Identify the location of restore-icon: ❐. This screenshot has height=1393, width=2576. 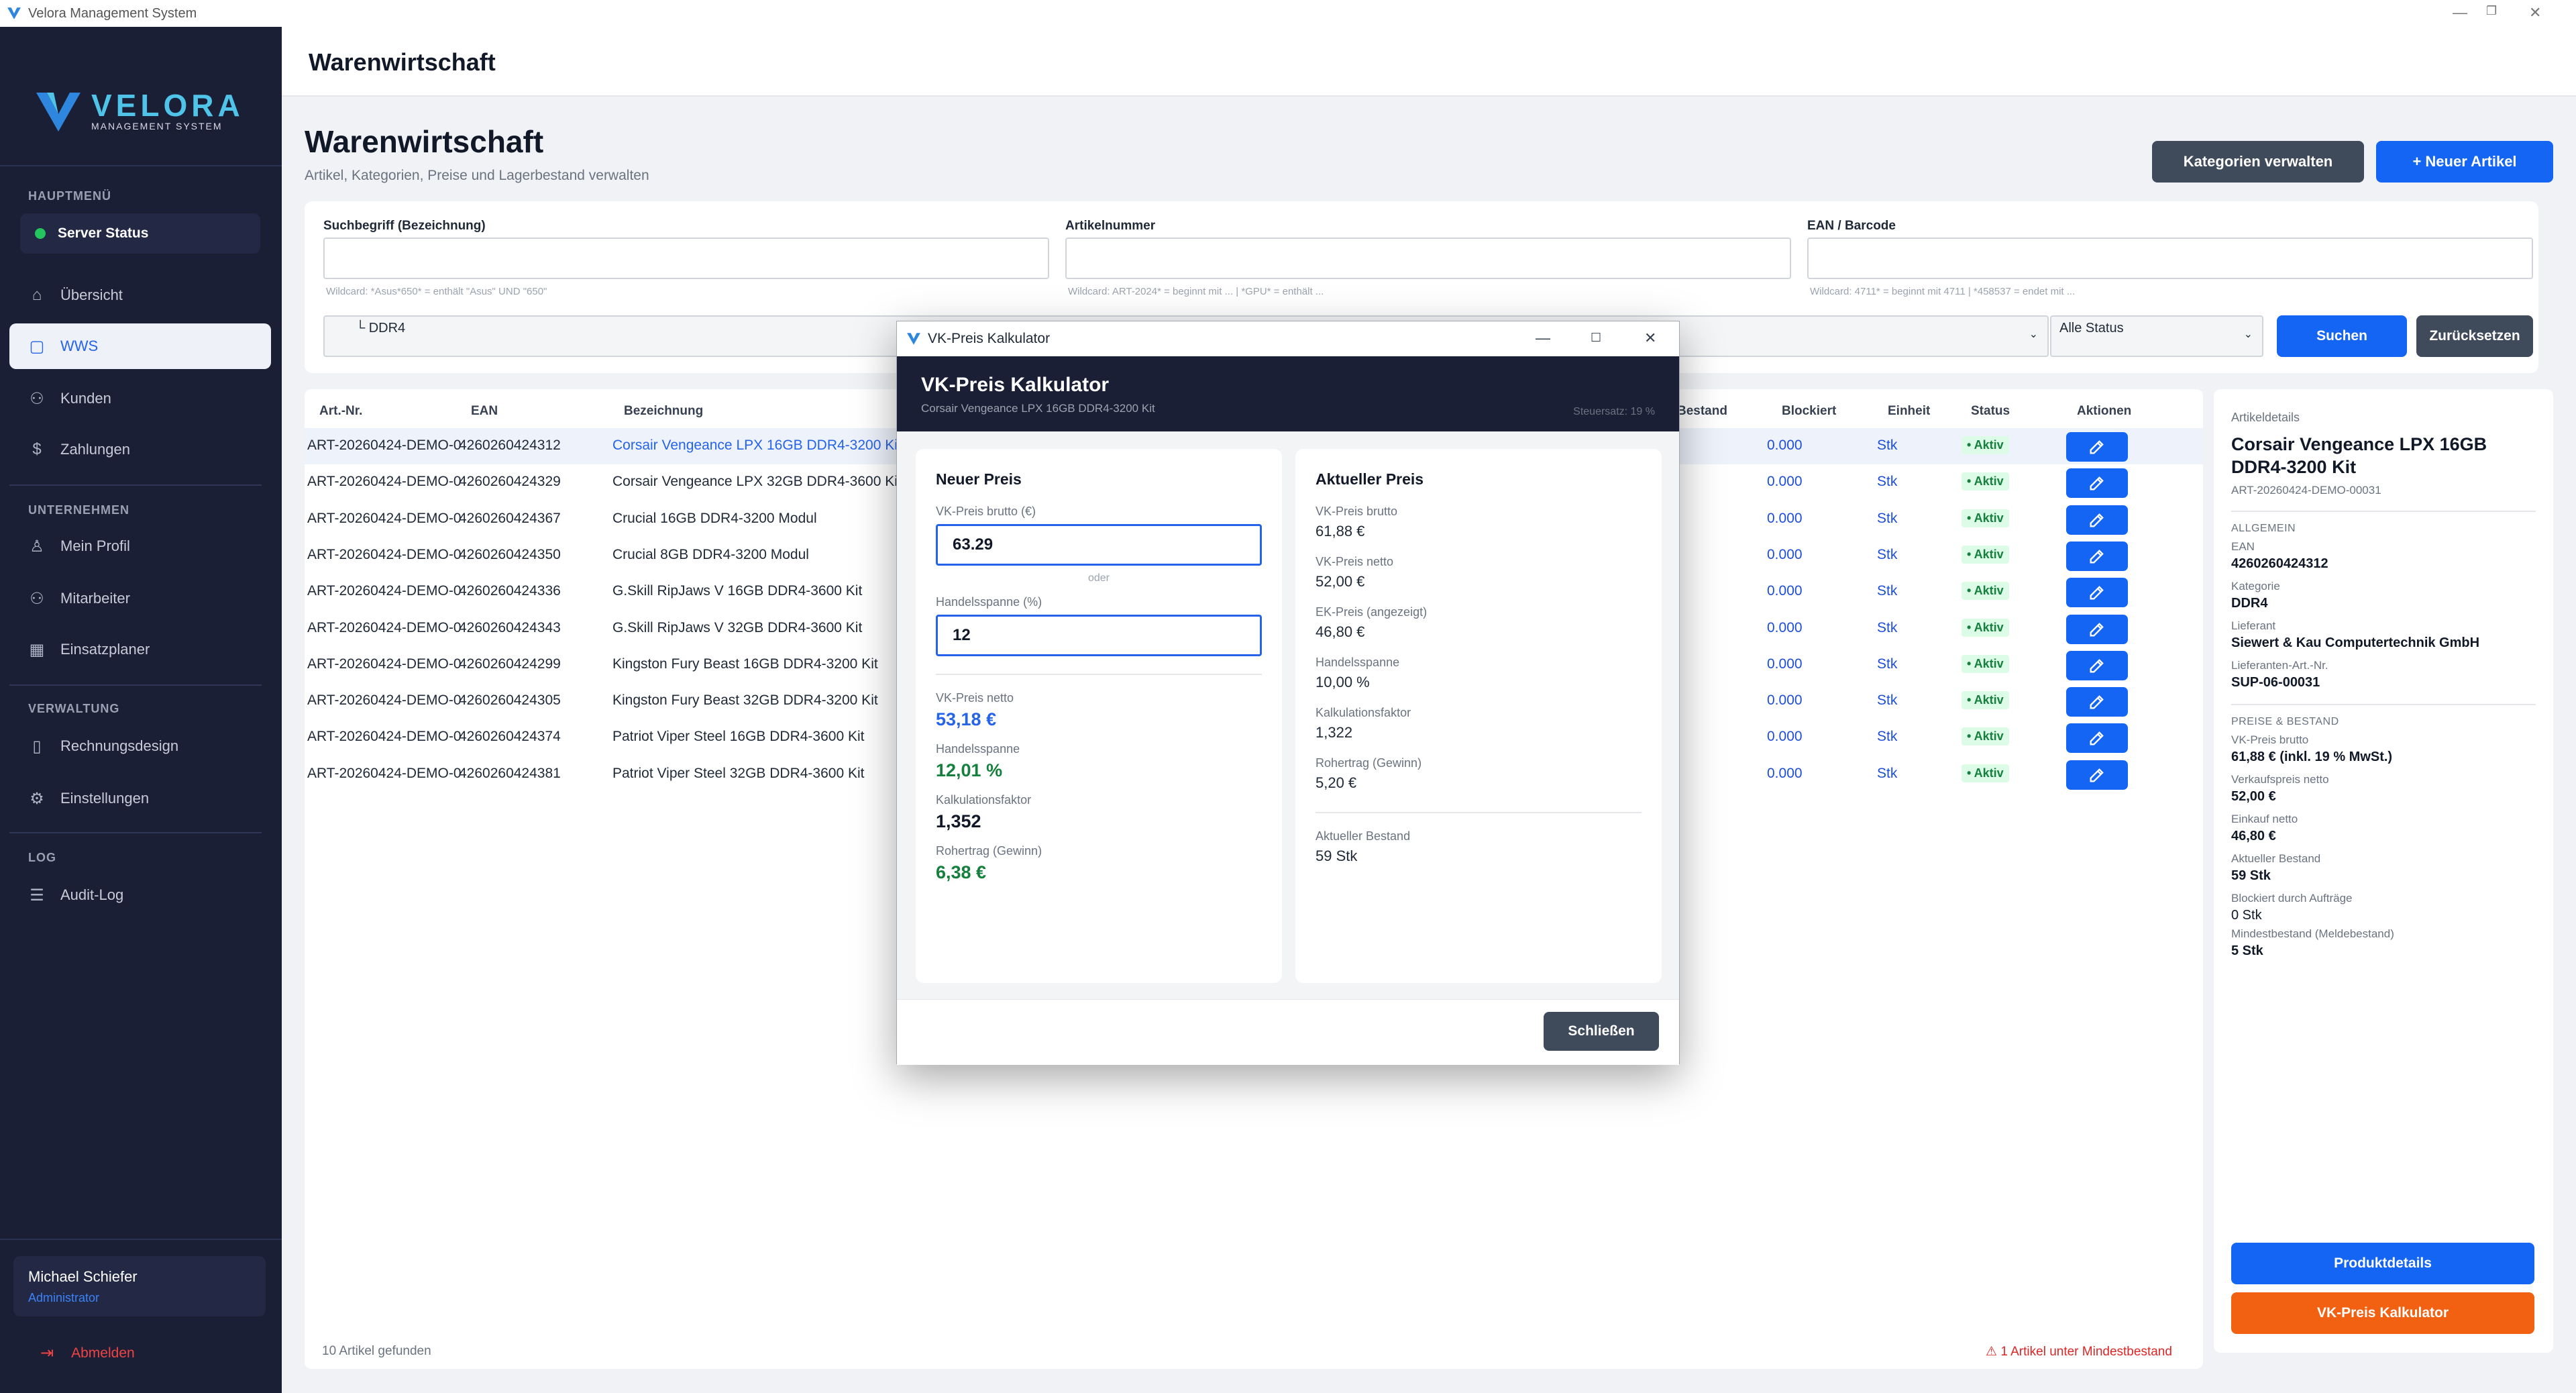
(2491, 11).